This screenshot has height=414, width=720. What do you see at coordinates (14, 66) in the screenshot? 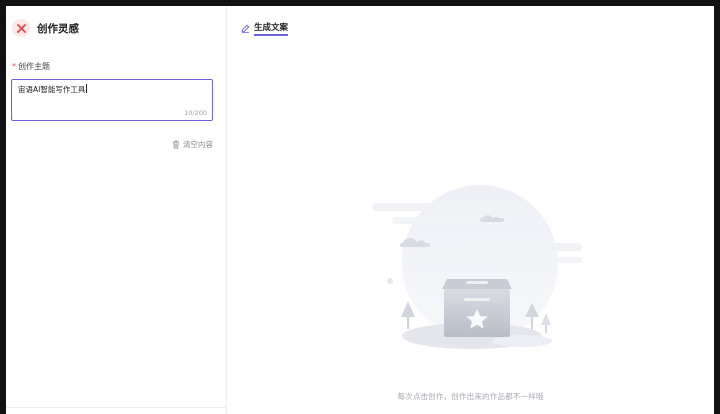
I see `required-mark: *` at bounding box center [14, 66].